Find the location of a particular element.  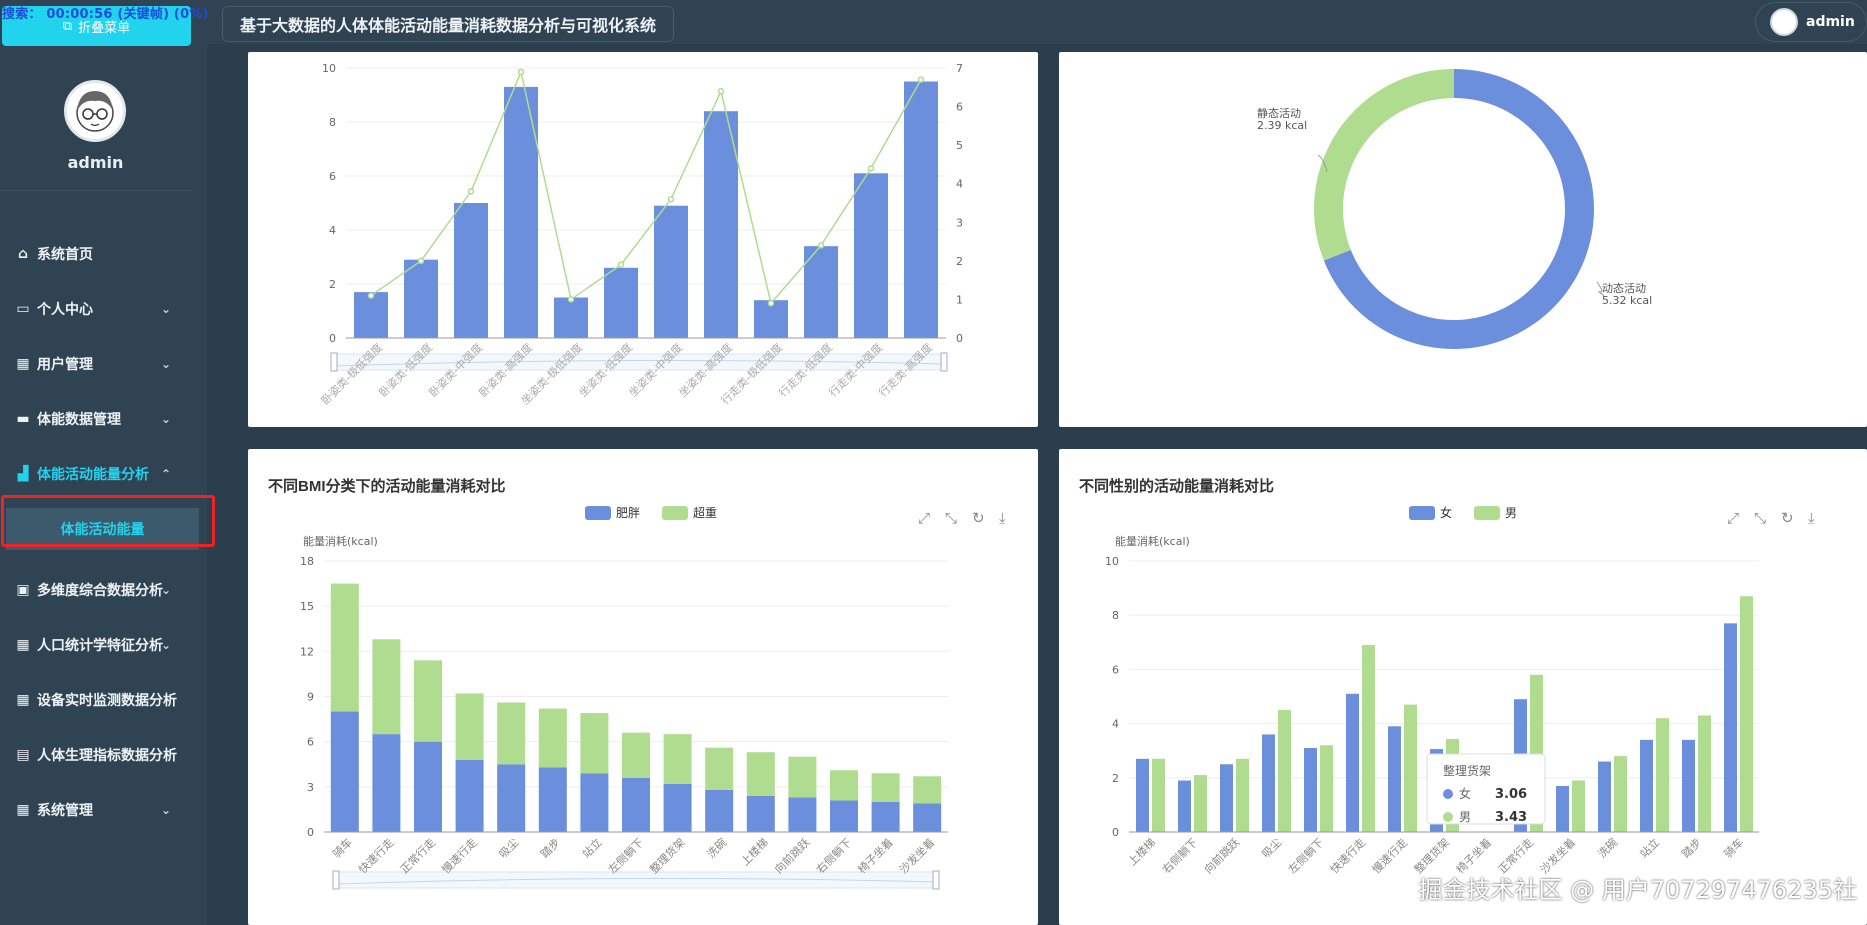

grid-icon: ▦ is located at coordinates (23, 364).